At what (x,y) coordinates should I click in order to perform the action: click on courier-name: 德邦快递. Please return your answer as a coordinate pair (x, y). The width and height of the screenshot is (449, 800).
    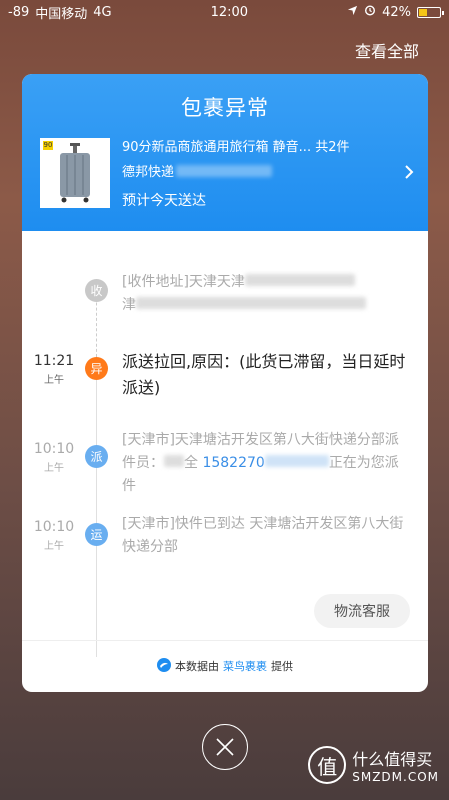
    Looking at the image, I should click on (148, 172).